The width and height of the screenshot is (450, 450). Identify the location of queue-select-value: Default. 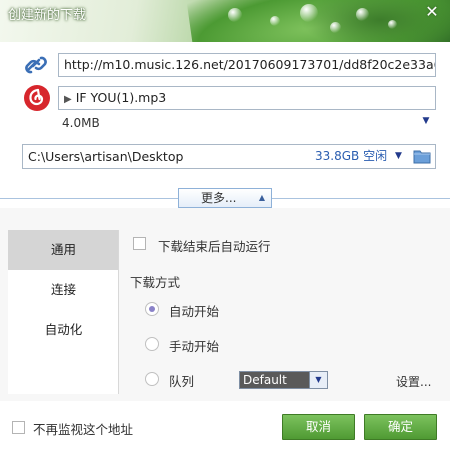
(265, 380).